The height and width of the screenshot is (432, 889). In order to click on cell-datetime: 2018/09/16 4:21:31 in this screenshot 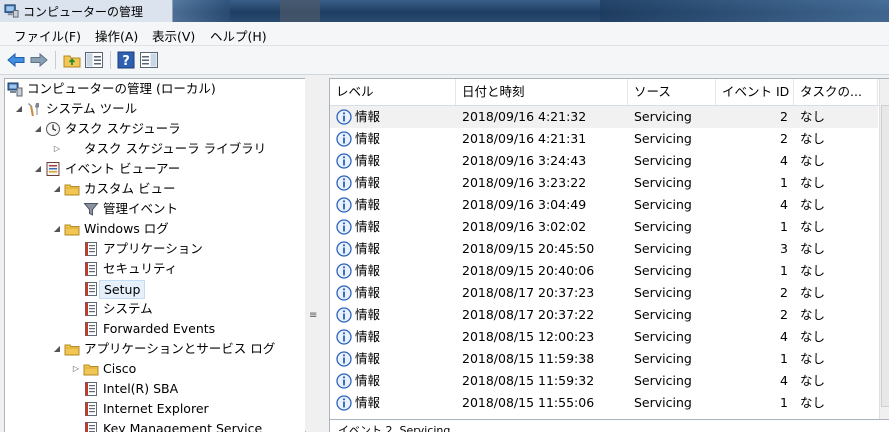, I will do `click(524, 139)`.